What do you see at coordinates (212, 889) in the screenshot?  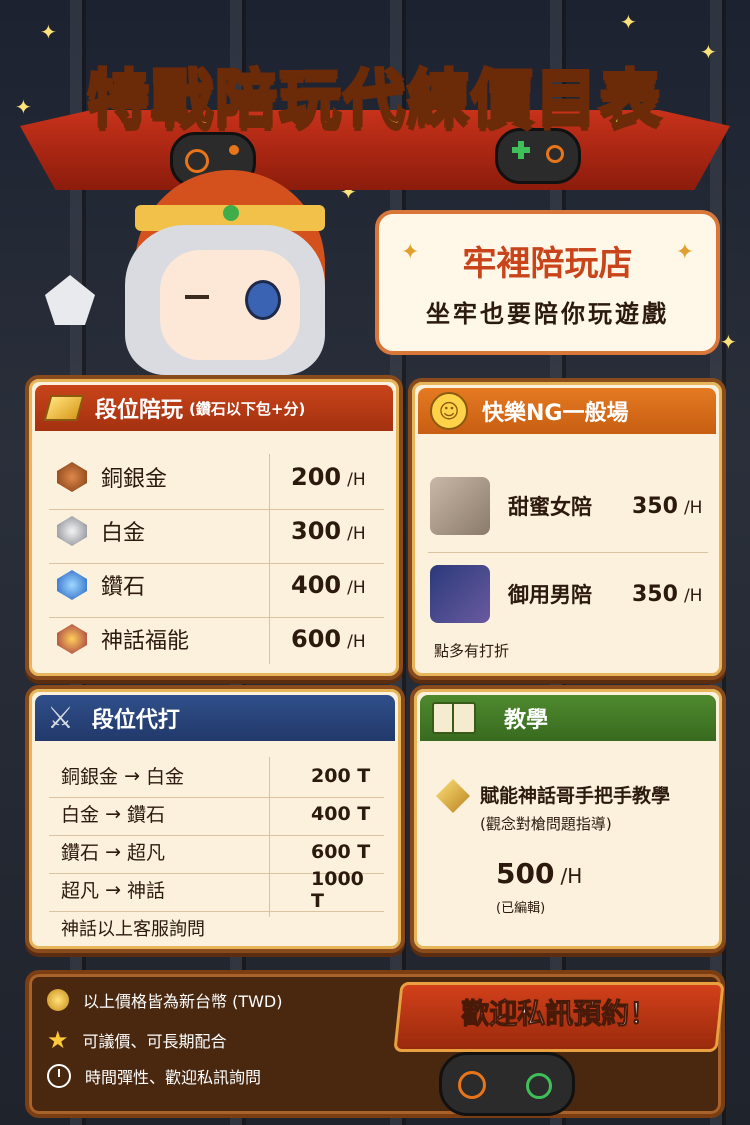 I see `boost-row: 超凡 → 神話 1000 T` at bounding box center [212, 889].